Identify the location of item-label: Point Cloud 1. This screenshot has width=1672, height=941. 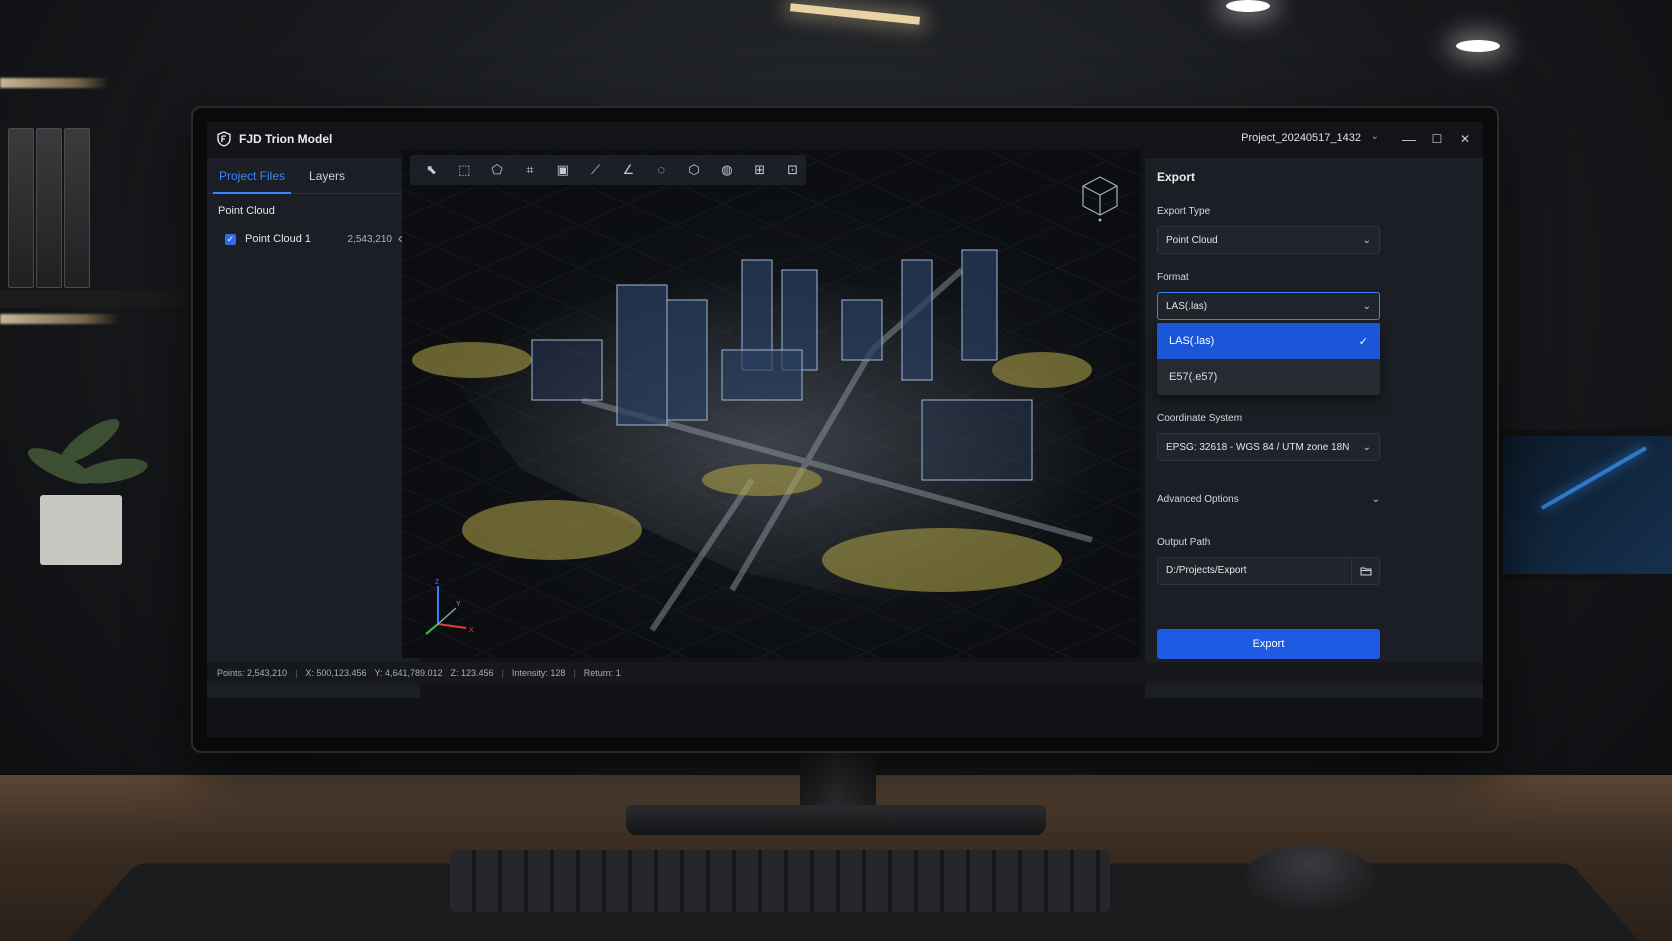
(278, 239).